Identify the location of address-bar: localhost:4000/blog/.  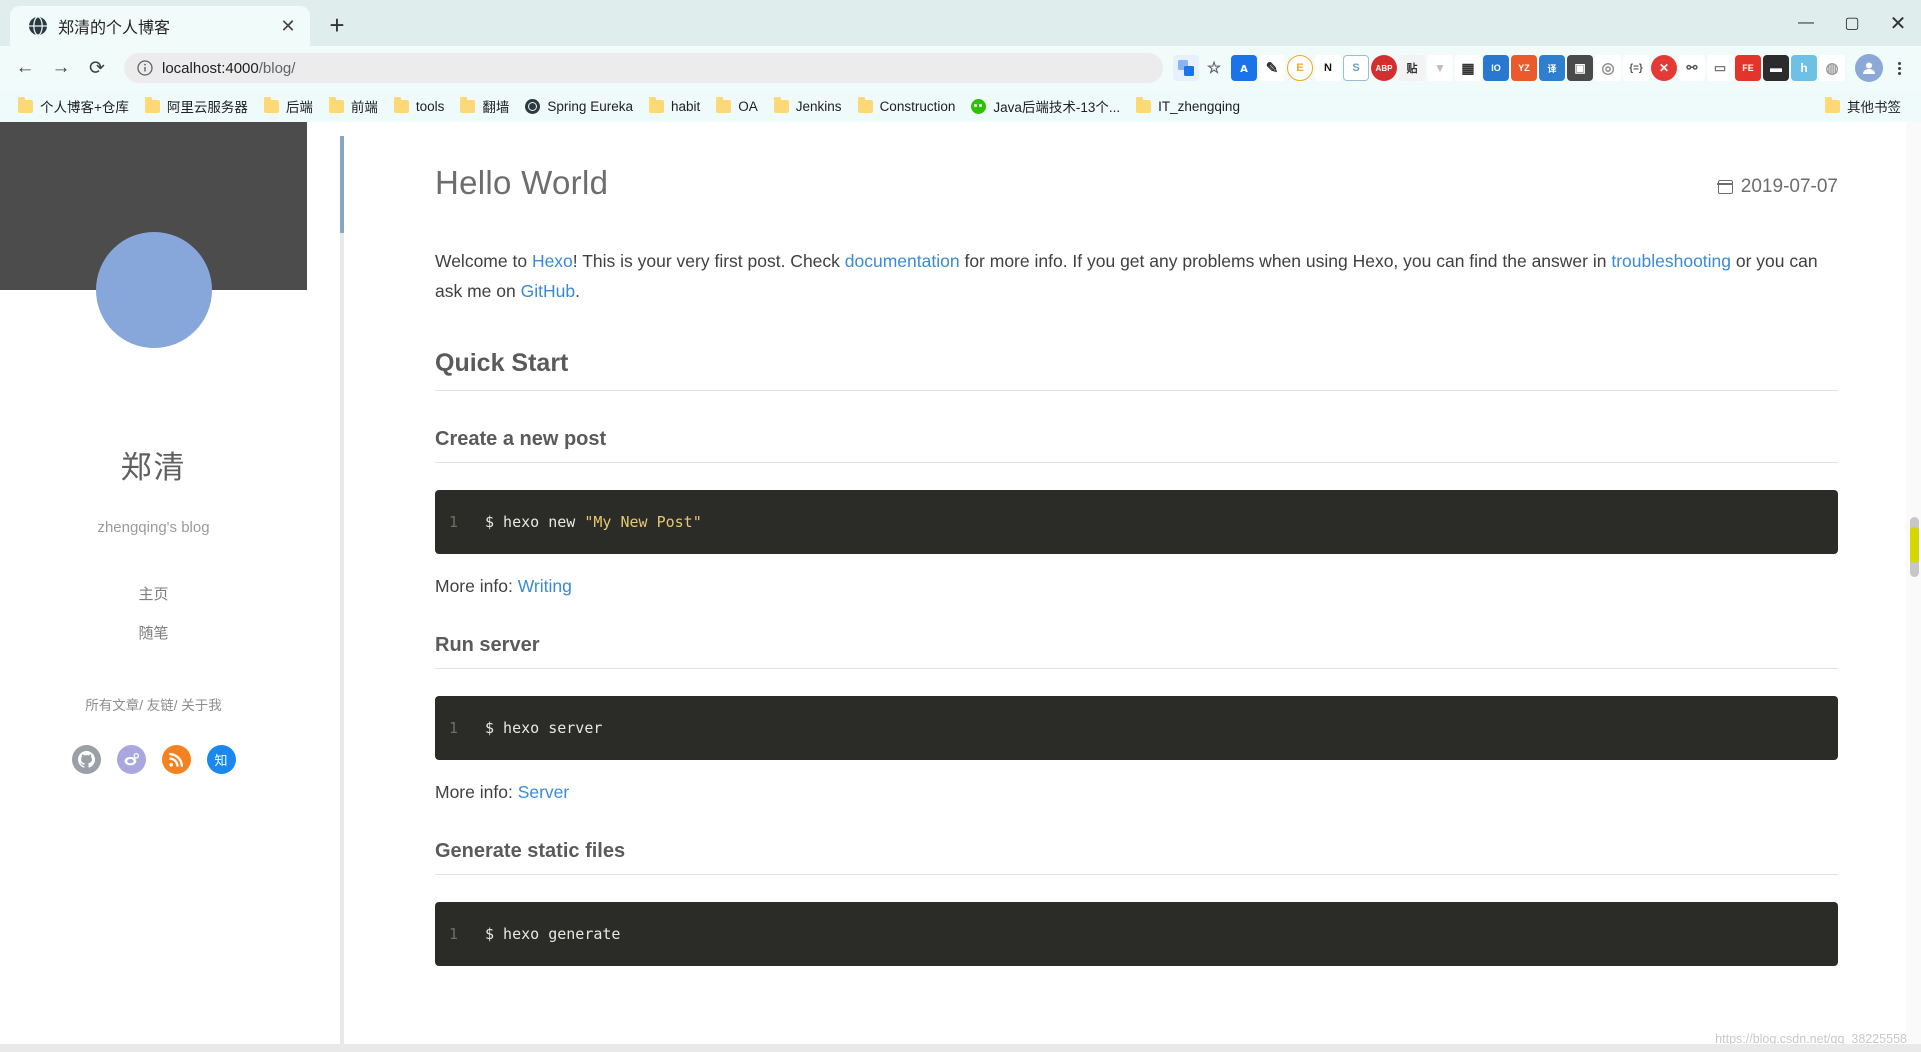
(643, 68).